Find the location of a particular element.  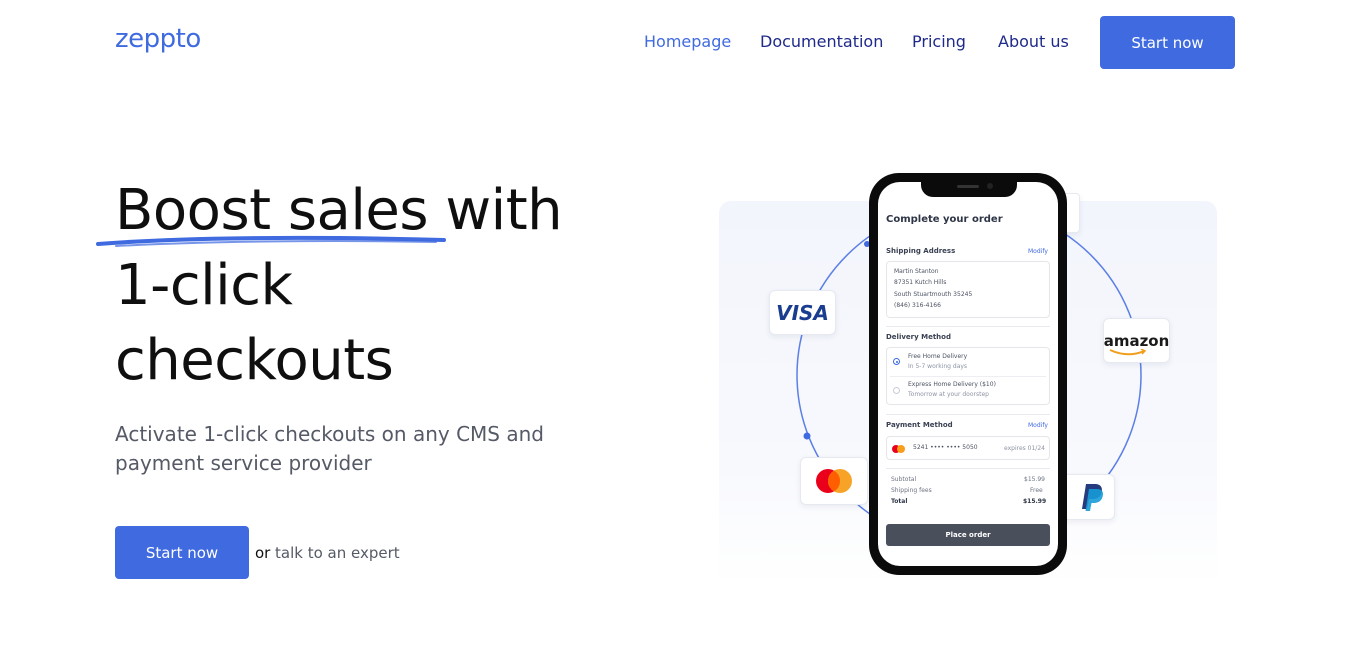

nav-pricing: Pricing is located at coordinates (939, 41).